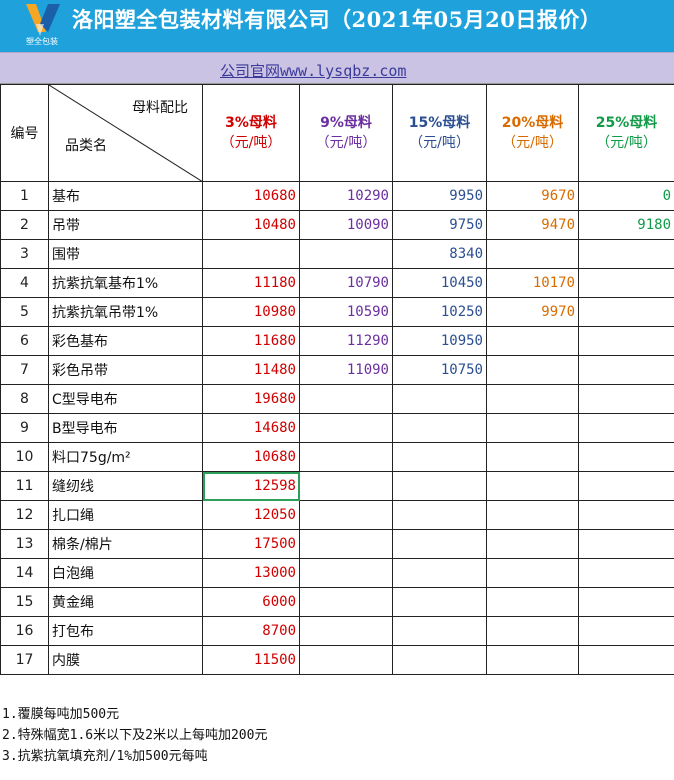 Image resolution: width=674 pixels, height=780 pixels. I want to click on price-cell: 11680, so click(251, 341).